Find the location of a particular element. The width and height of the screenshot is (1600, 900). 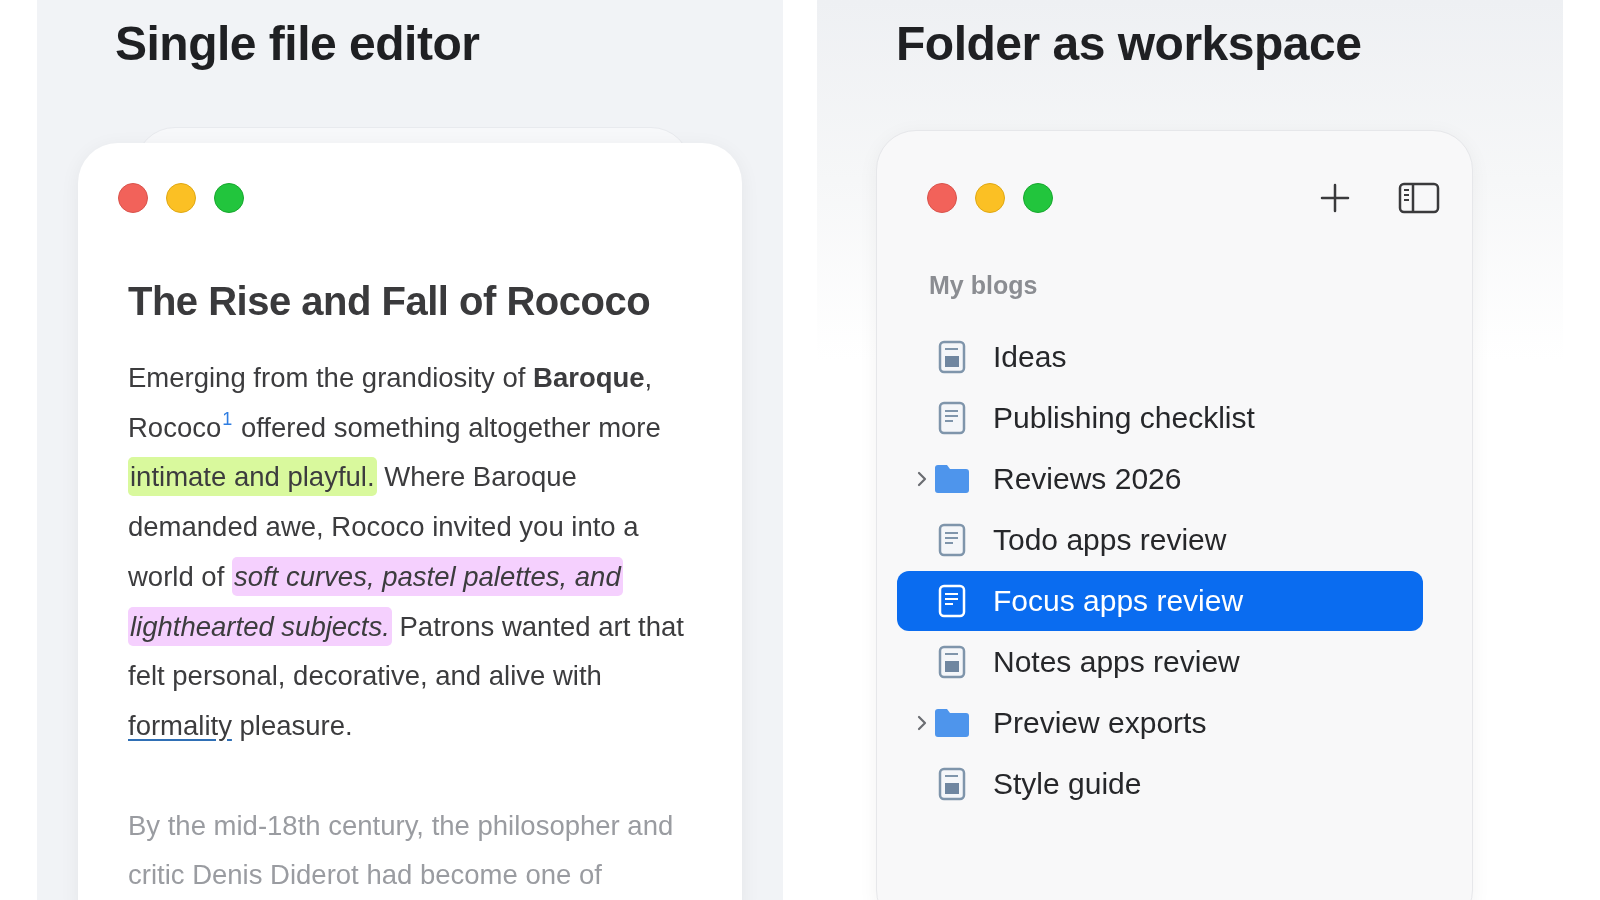

body-paragraph: Emerging from the grandiosity of Baroque, Rococo$^{1}$ offered something altogether more intimate and playful. Where Baroque demanded awe, Rococo invited you into a world of soft curves, pastel palettes, and lighthearted subjects. Patrons wanted art that felt personal, decorative, and alive with formality pleasure. is located at coordinates (406, 552).